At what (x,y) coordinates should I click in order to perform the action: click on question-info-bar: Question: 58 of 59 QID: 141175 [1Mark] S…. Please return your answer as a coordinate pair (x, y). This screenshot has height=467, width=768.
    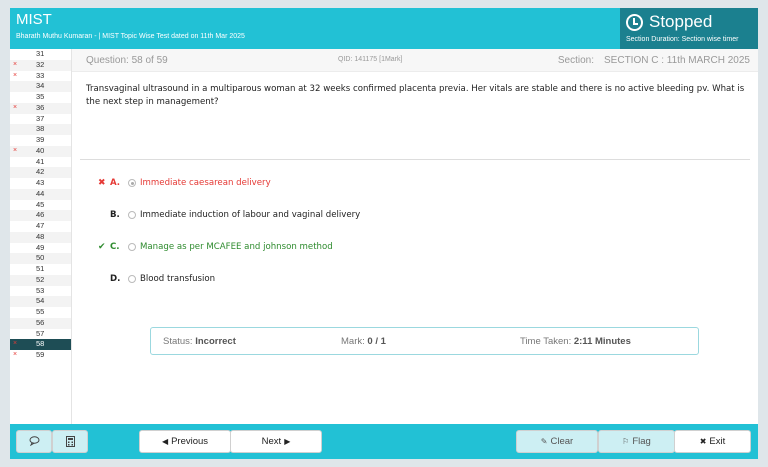
    Looking at the image, I should click on (415, 60).